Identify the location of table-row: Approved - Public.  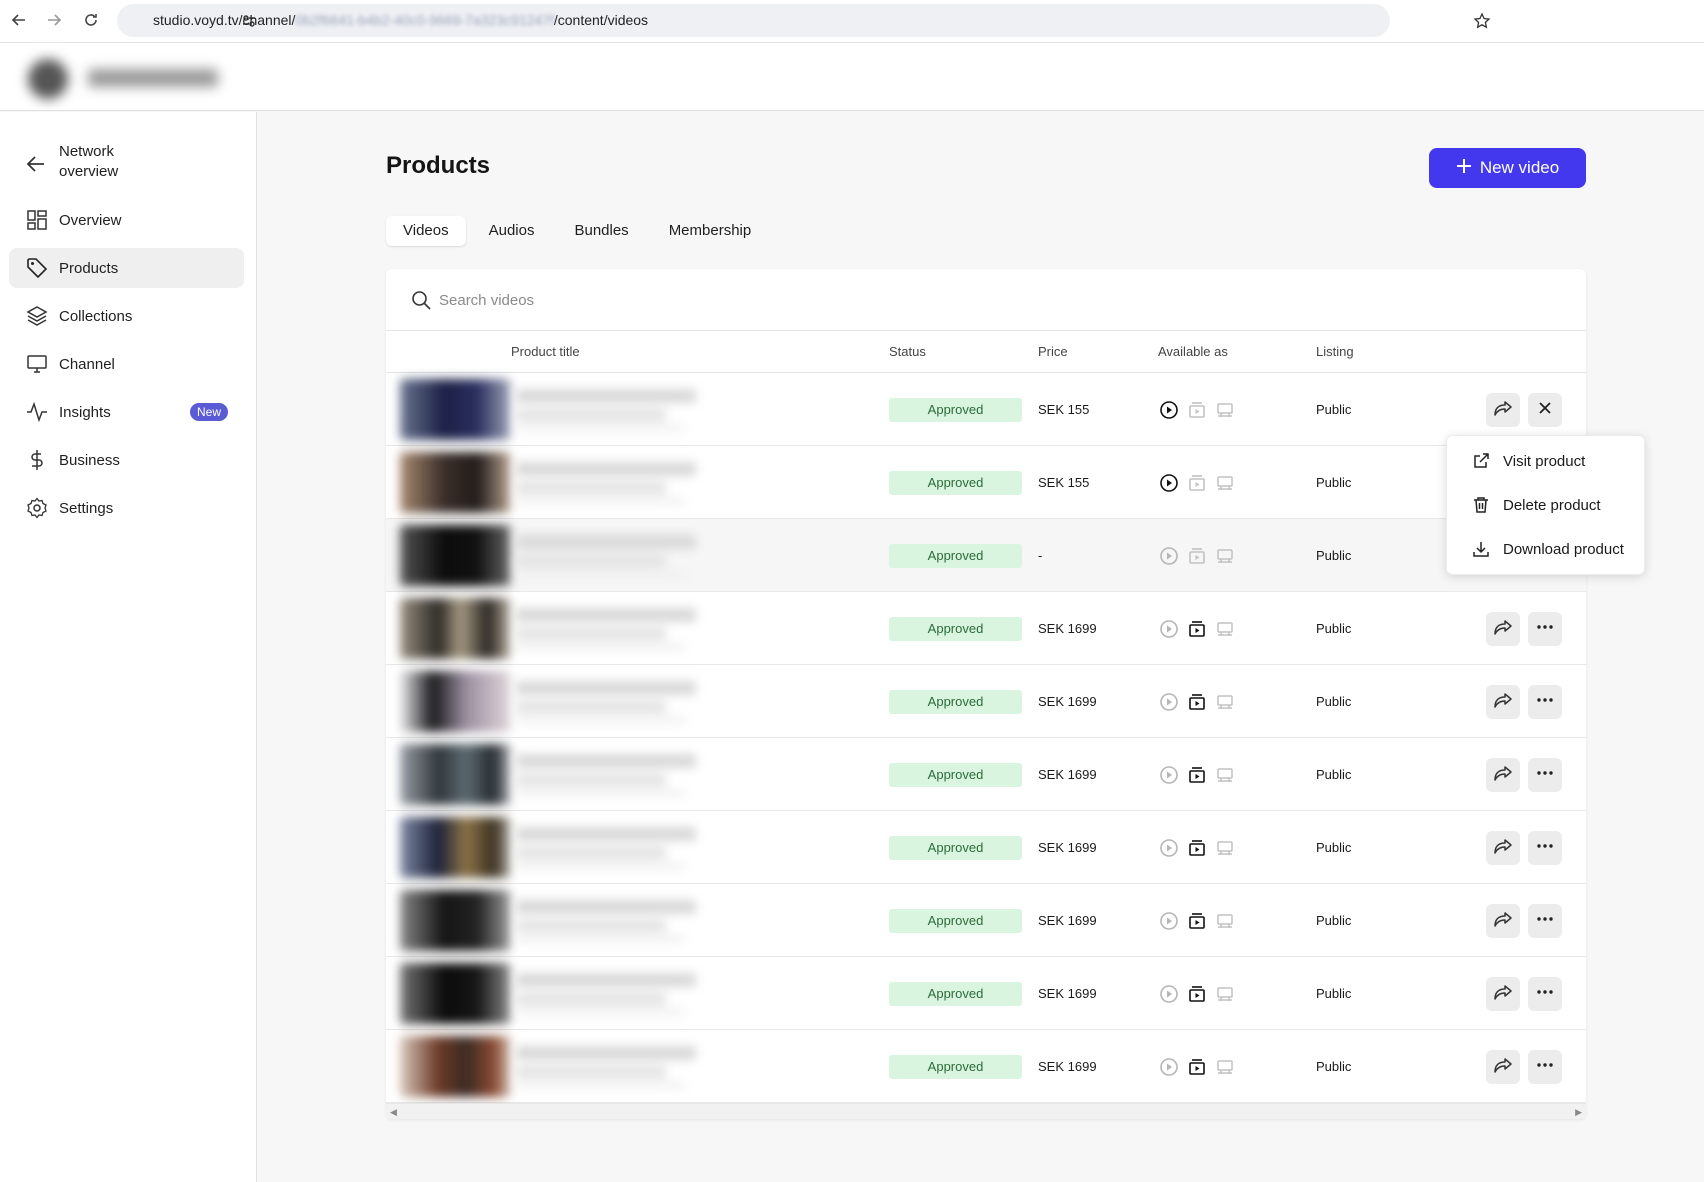
(986, 555).